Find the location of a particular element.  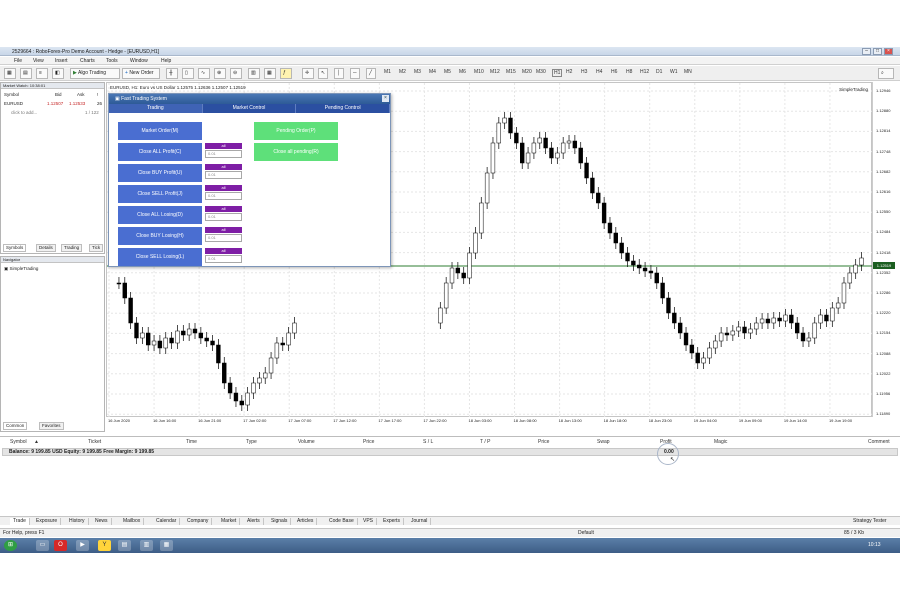

tf-h2: H2 is located at coordinates (569, 72).